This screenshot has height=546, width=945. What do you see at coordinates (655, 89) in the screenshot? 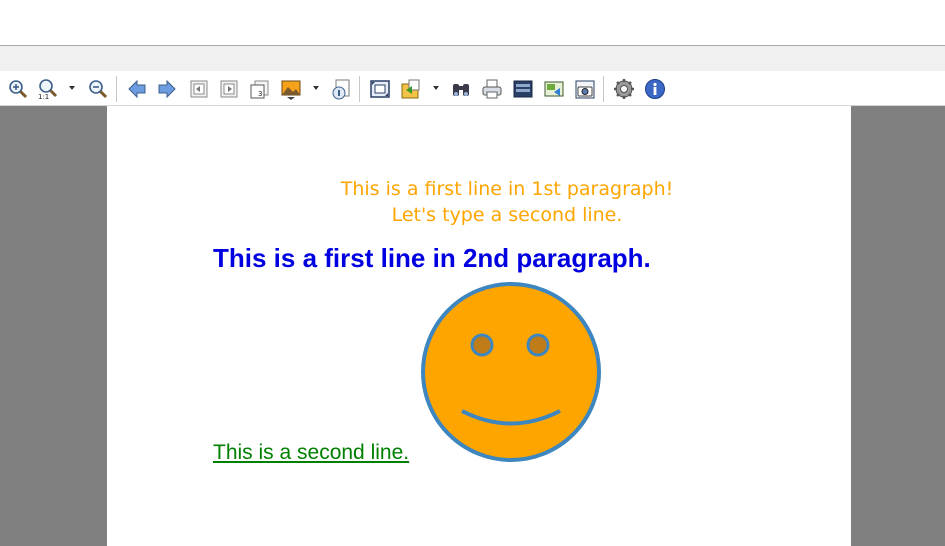
I see `info-icon` at bounding box center [655, 89].